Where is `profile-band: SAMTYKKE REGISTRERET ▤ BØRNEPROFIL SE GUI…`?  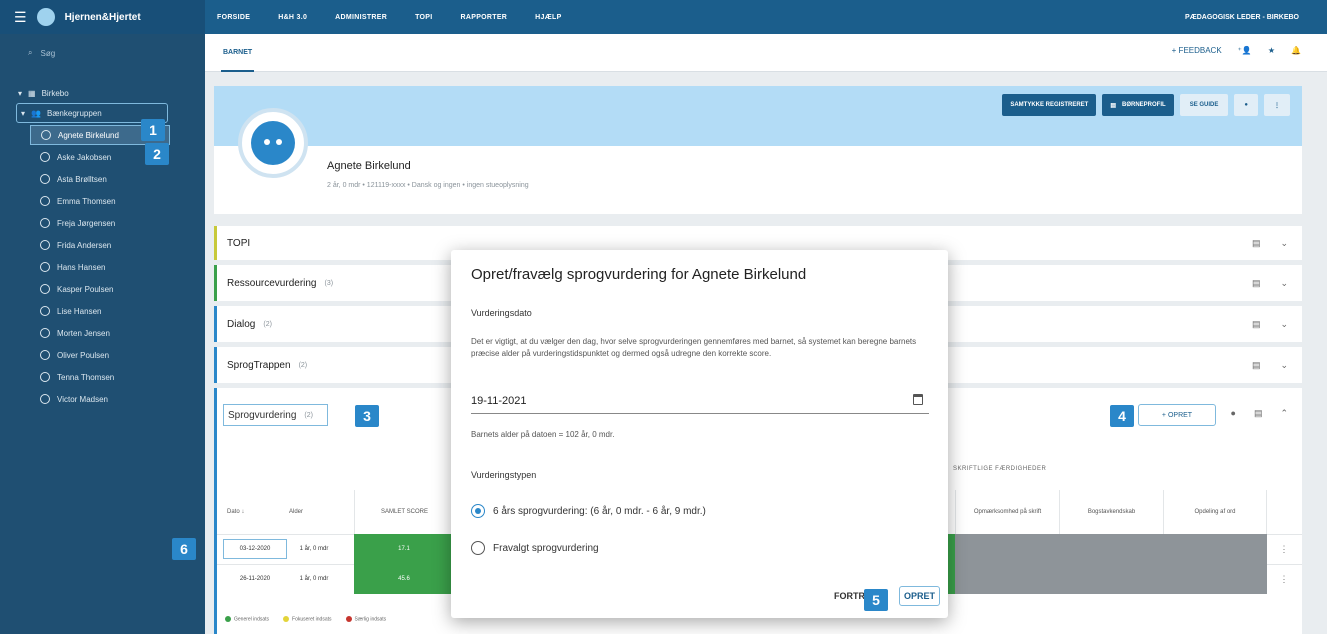 profile-band: SAMTYKKE REGISTRERET ▤ BØRNEPROFIL SE GUI… is located at coordinates (758, 116).